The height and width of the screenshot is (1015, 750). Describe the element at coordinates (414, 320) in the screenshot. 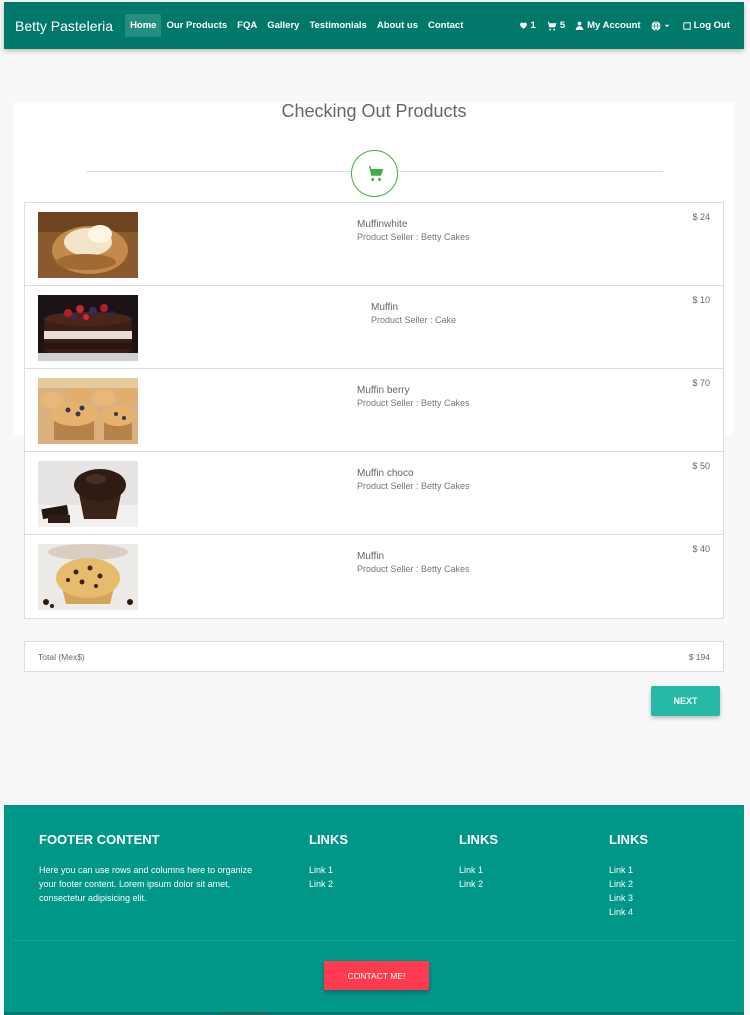

I see `product-seller: Product Seller : Cake` at that location.